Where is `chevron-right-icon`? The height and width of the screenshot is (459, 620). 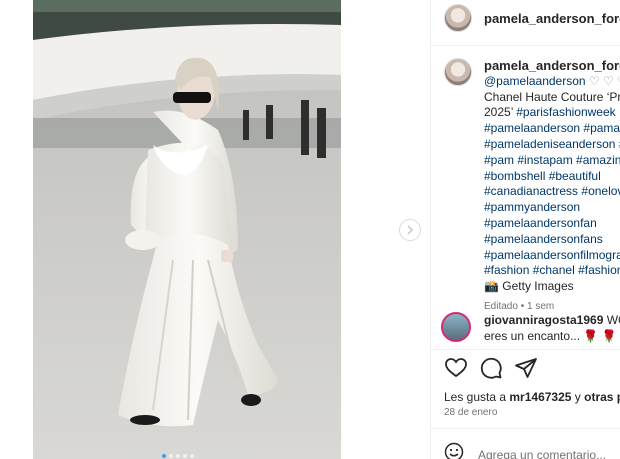
chevron-right-icon is located at coordinates (410, 230).